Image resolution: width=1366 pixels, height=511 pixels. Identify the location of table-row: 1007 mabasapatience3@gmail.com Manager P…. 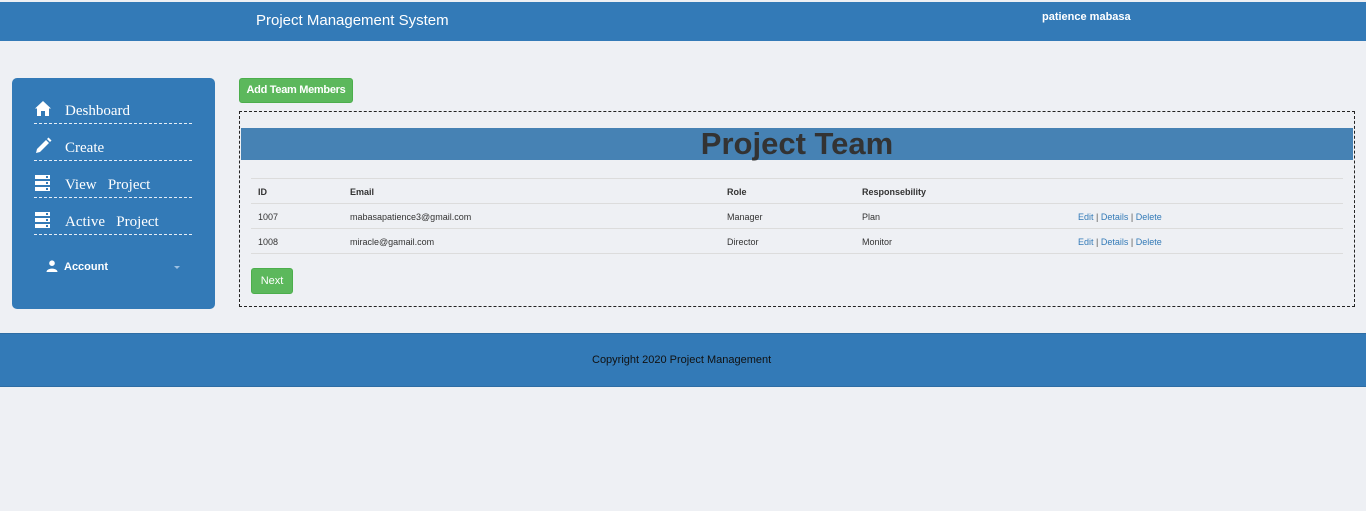
(797, 216).